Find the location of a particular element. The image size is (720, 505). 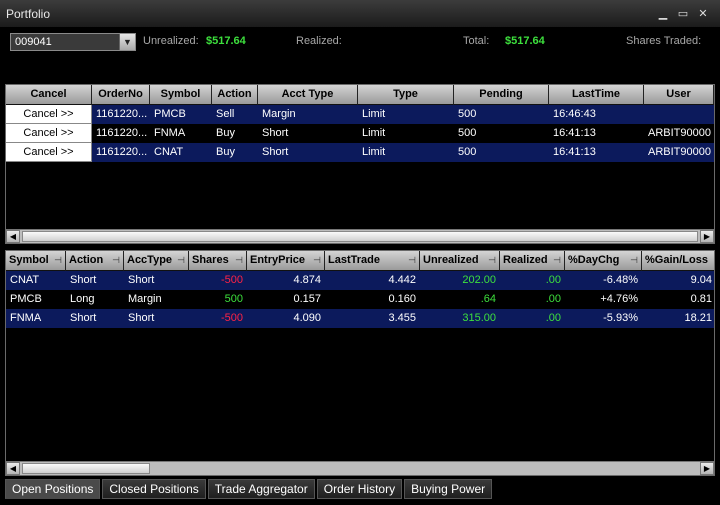

col-acctype-label: AccType is located at coordinates (150, 260).